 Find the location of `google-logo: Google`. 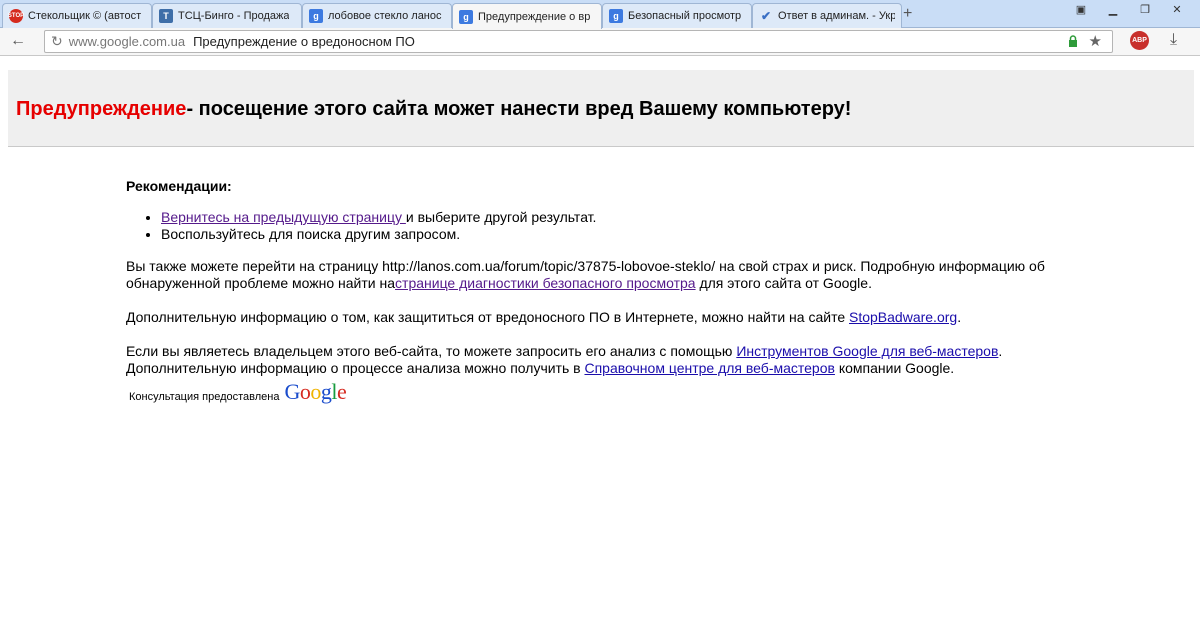

google-logo: Google is located at coordinates (315, 392).